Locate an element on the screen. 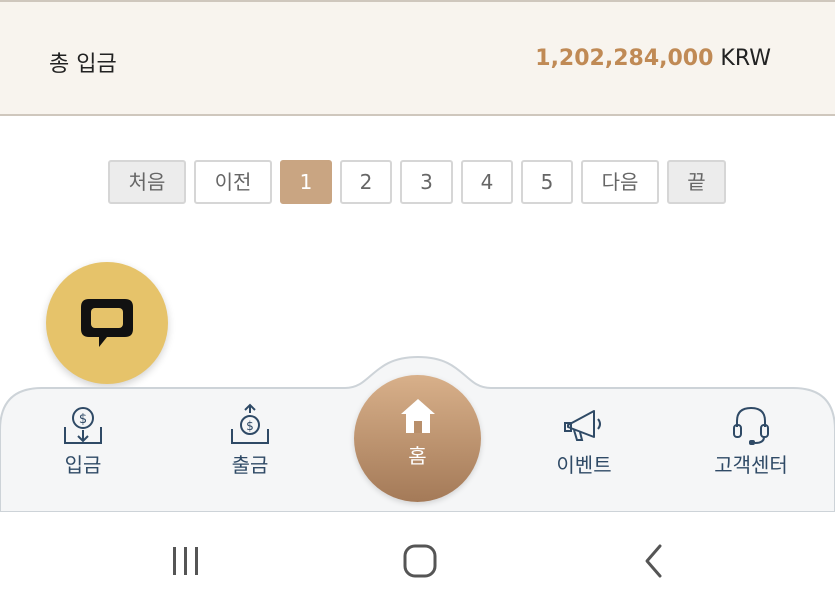 The width and height of the screenshot is (835, 609). page-button-5: 5 is located at coordinates (547, 182).